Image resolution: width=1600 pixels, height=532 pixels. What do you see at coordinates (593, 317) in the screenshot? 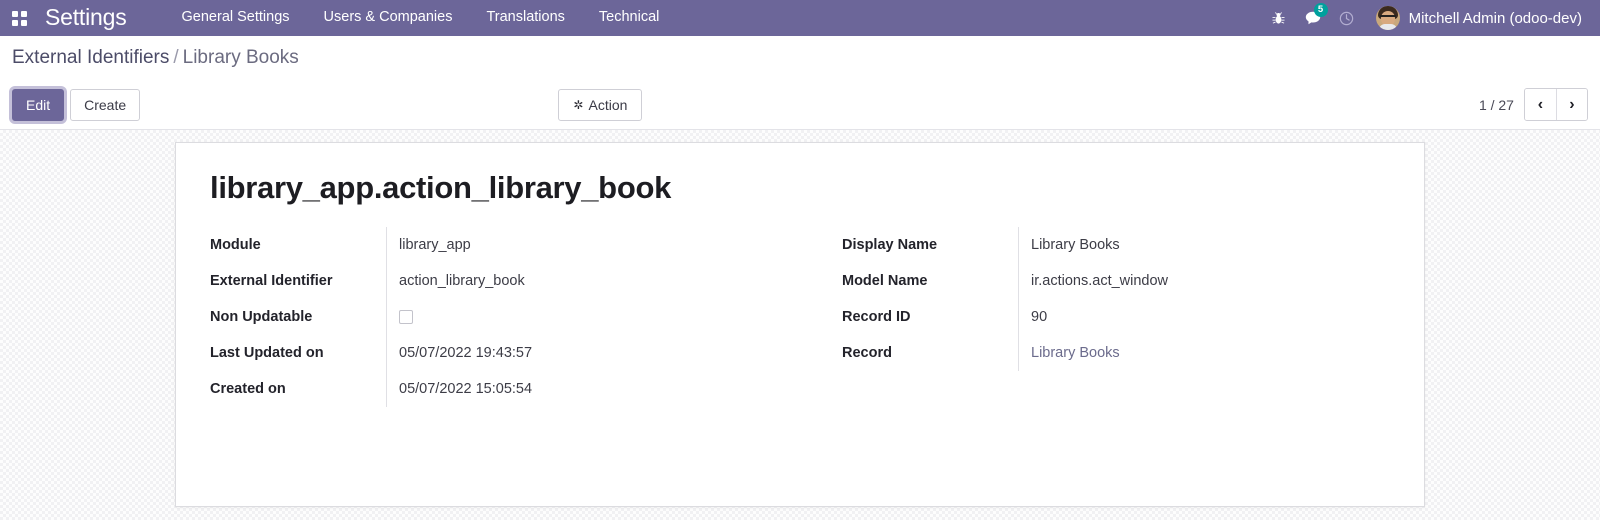
I see `field-value-non-updatable` at bounding box center [593, 317].